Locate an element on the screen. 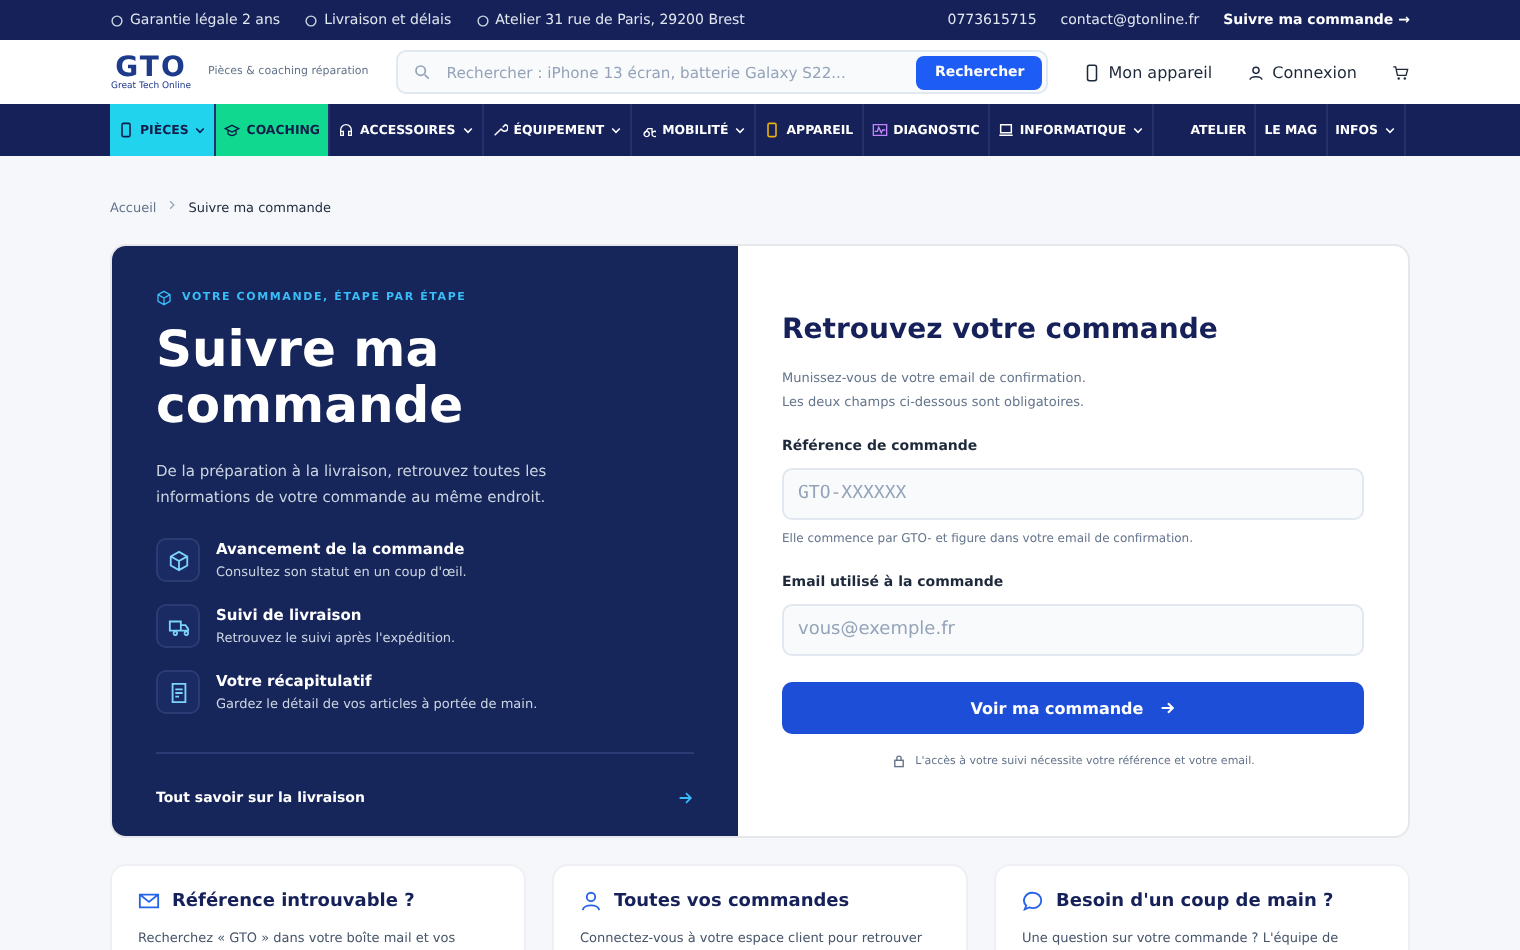  laptop-icon is located at coordinates (1005, 130).